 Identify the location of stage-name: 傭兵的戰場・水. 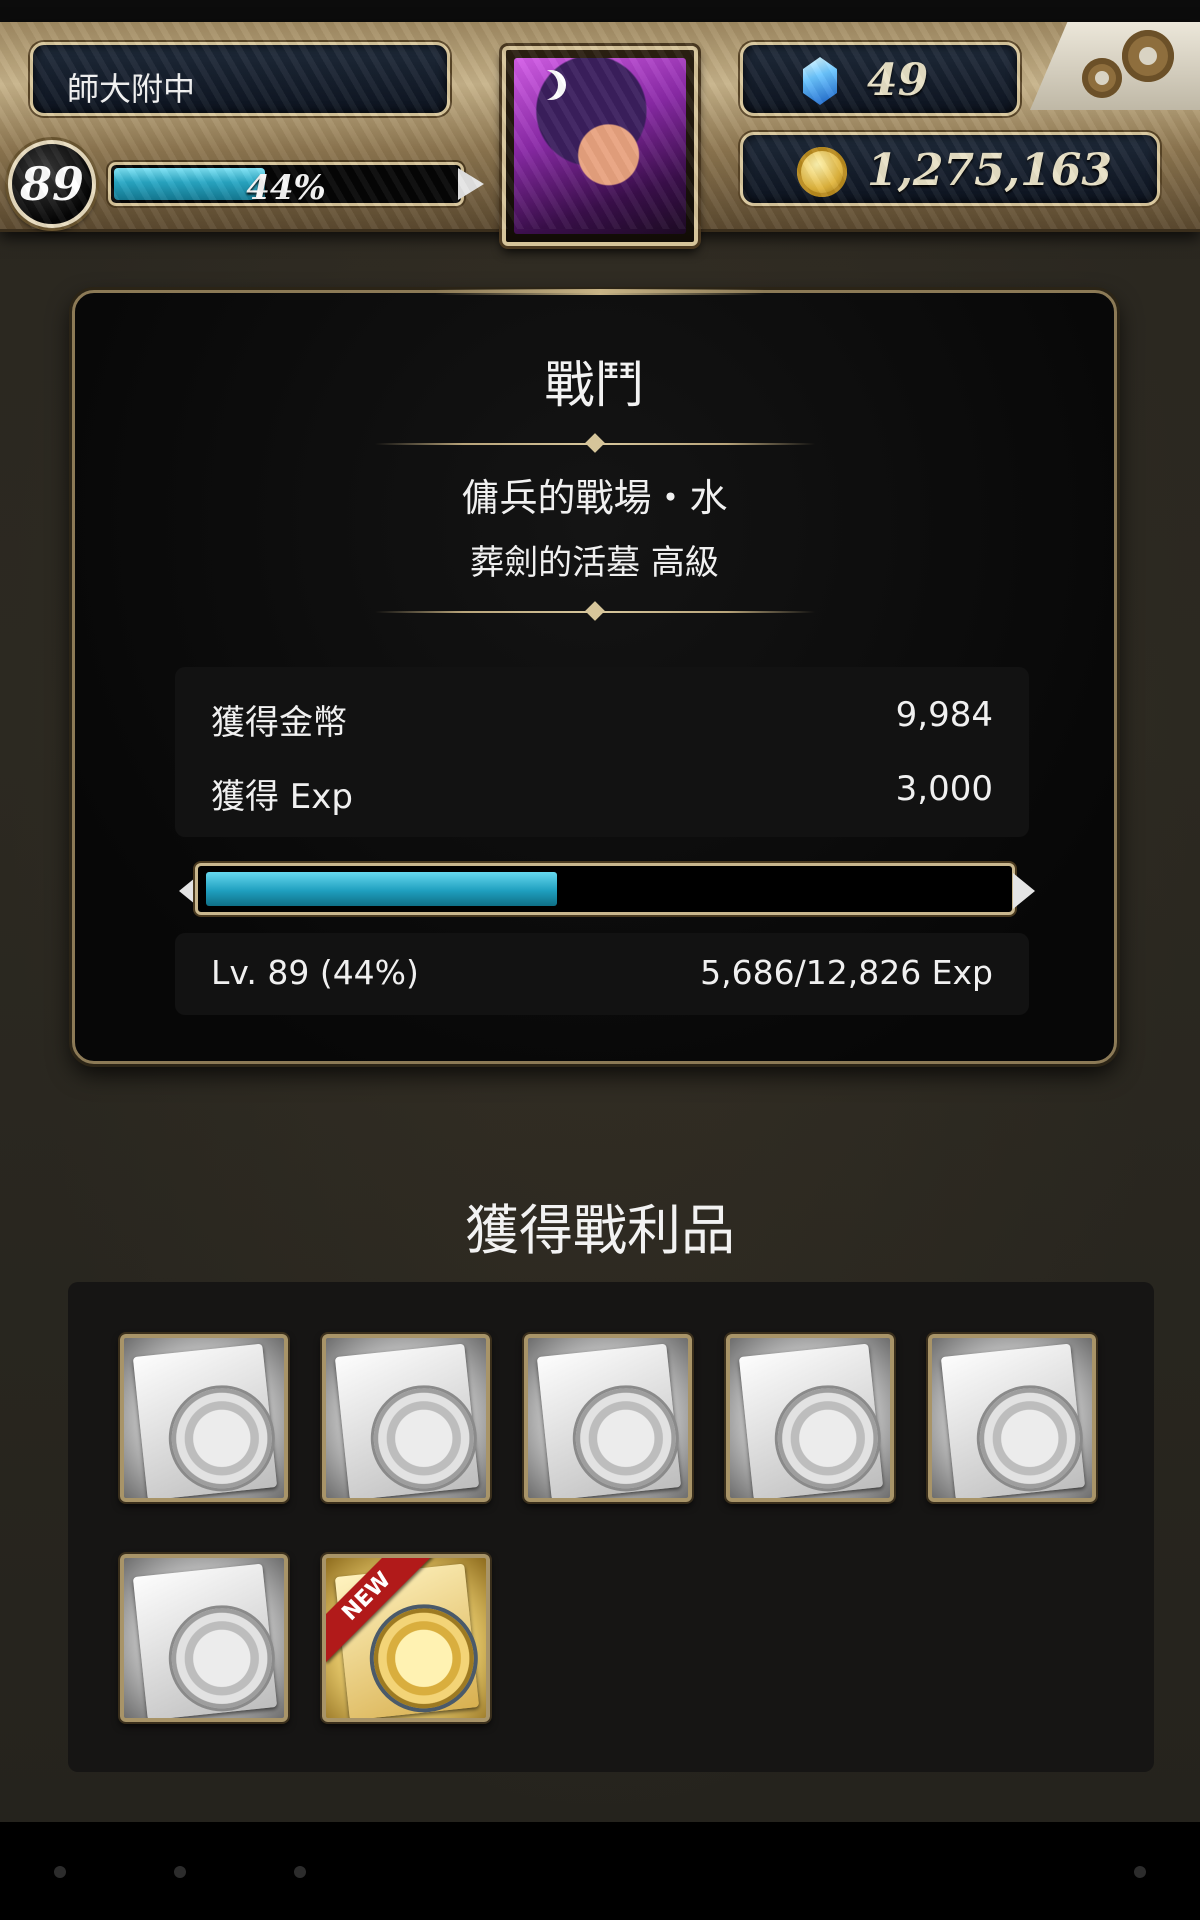
(594, 498).